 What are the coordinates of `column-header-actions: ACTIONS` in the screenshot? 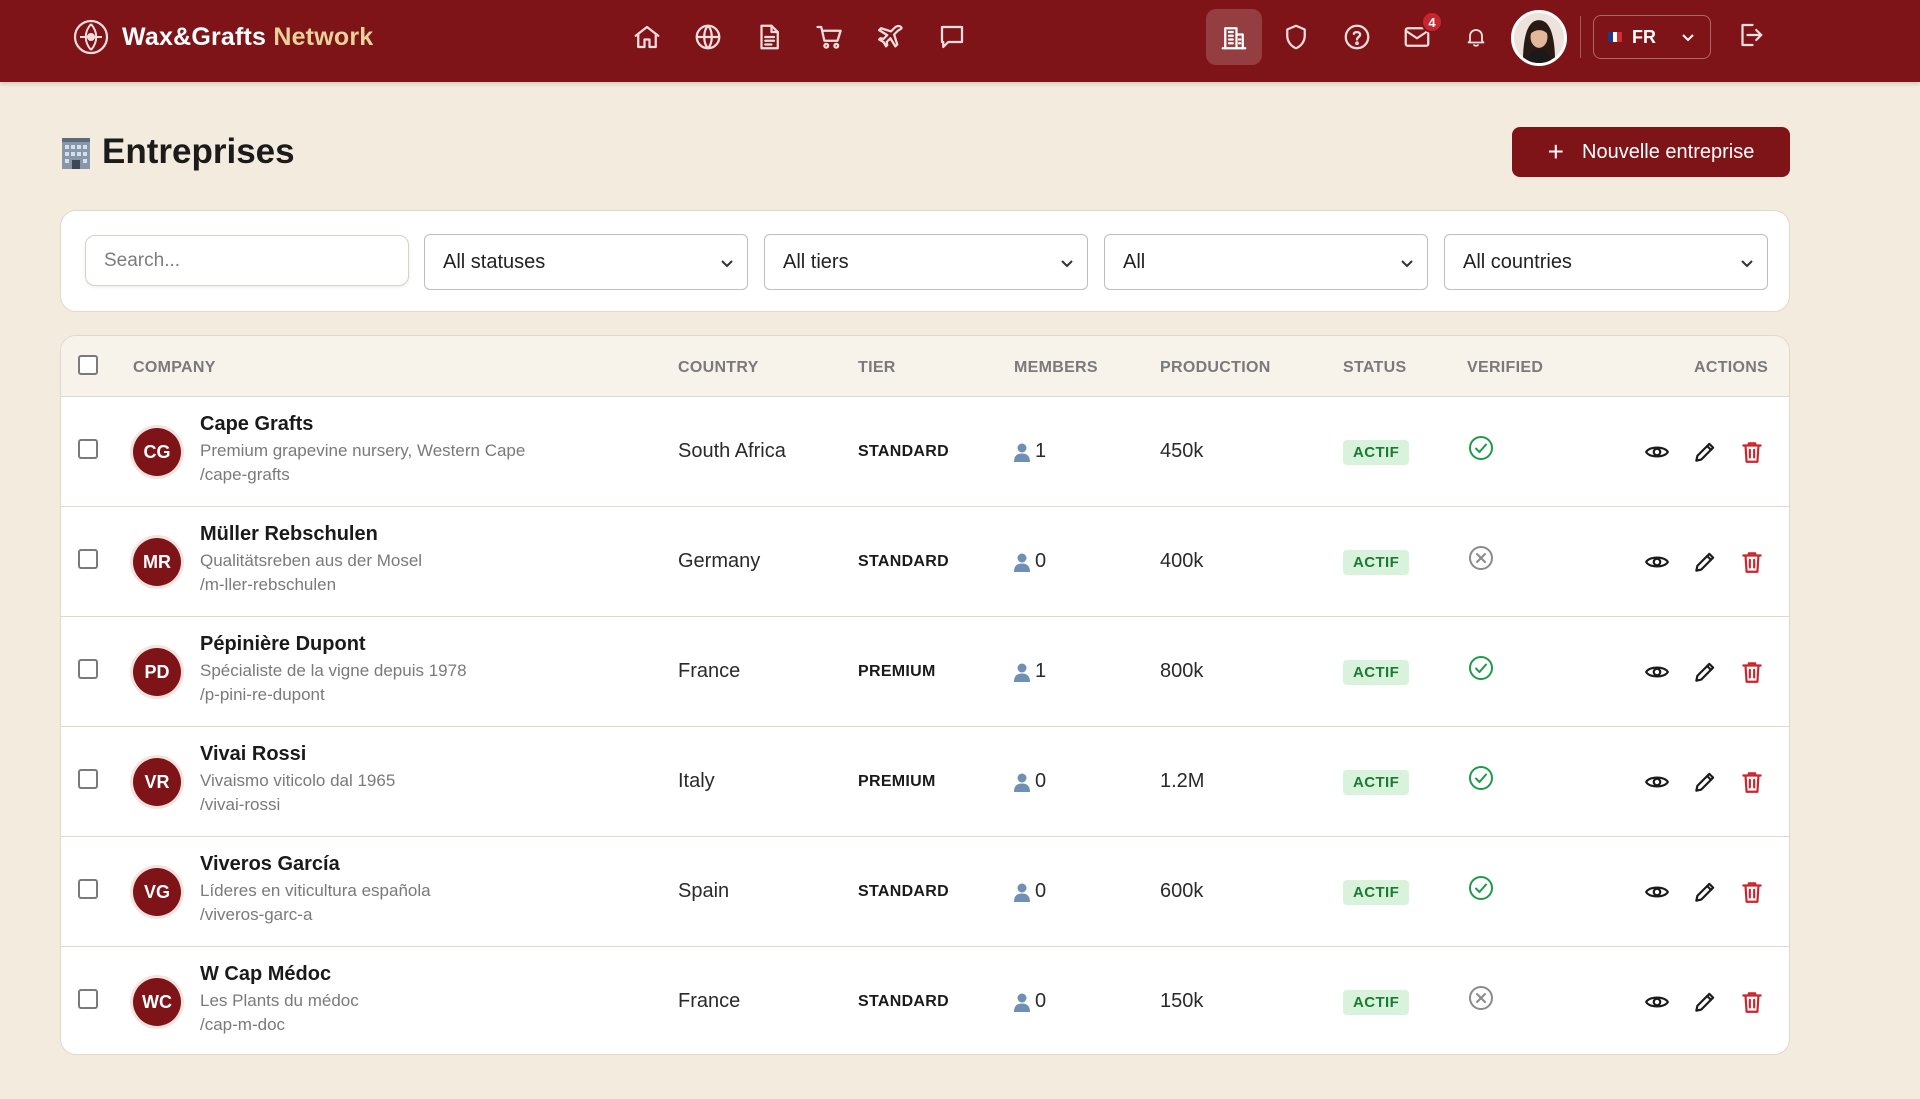 It's located at (1731, 367).